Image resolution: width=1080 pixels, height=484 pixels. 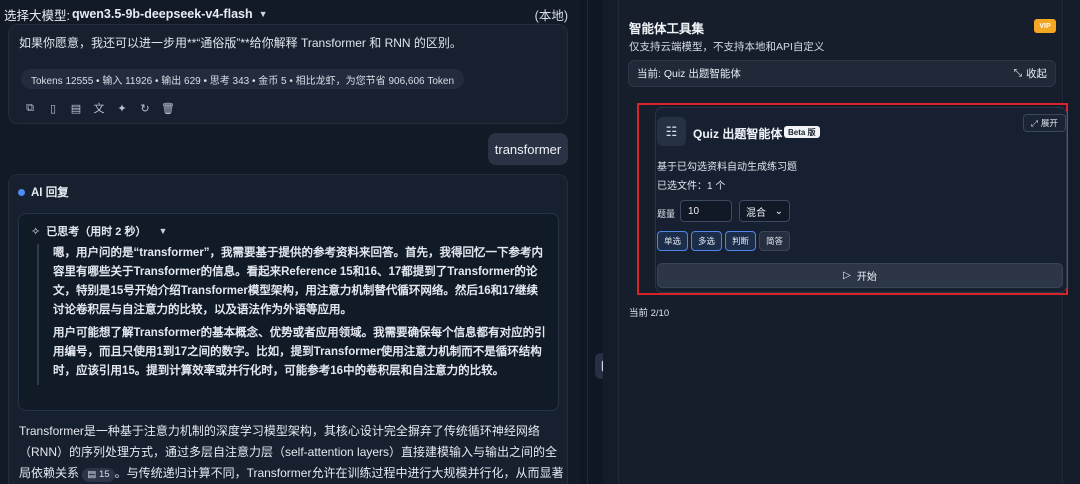 I want to click on selected-files-count: 已选文件：1 个, so click(x=691, y=186).